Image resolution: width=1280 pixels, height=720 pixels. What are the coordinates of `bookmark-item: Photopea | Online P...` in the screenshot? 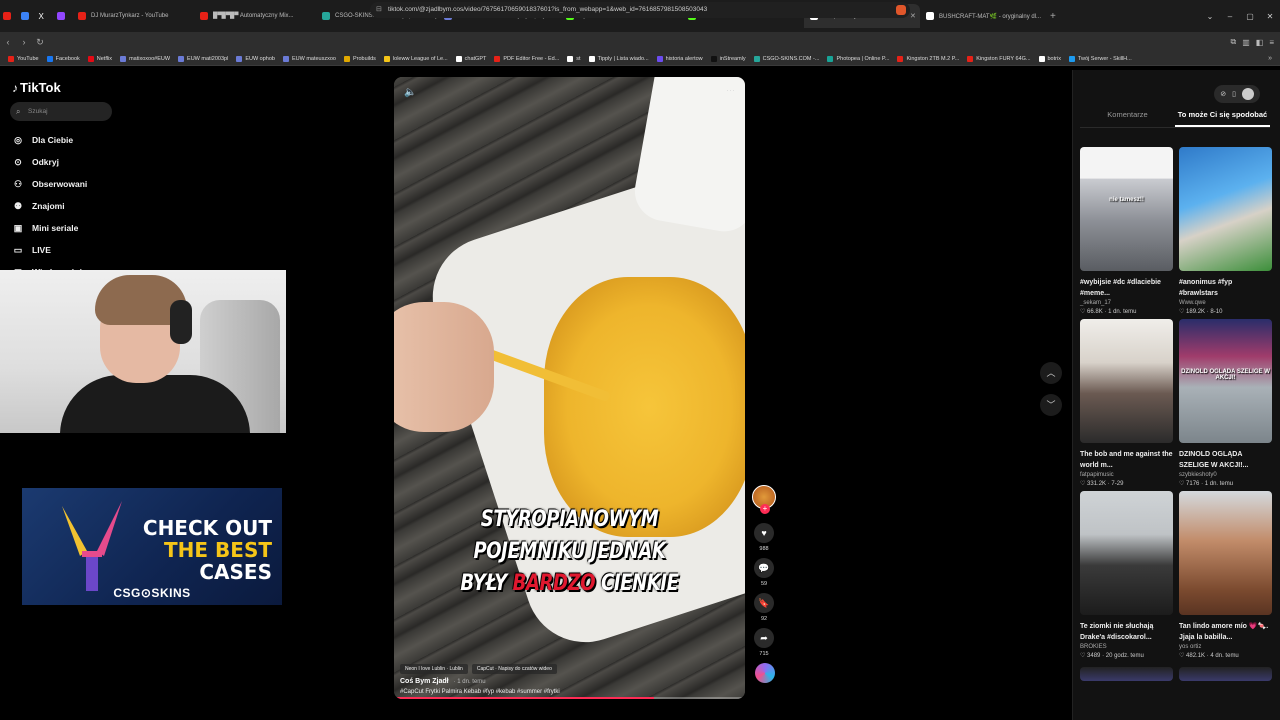 It's located at (858, 58).